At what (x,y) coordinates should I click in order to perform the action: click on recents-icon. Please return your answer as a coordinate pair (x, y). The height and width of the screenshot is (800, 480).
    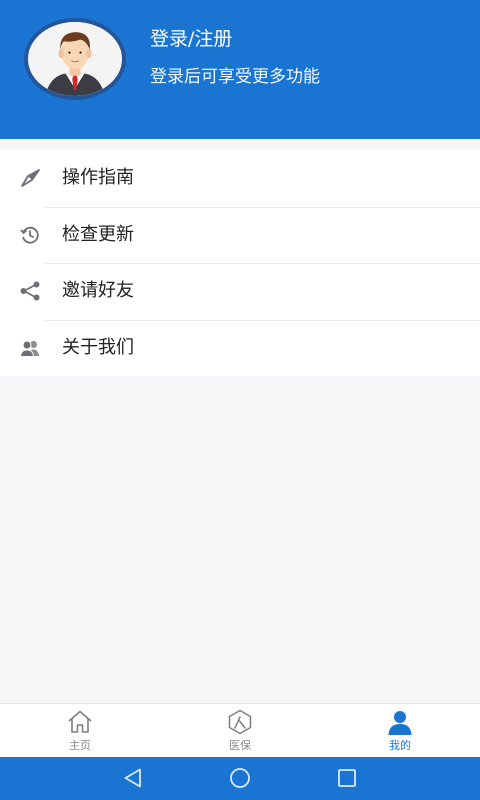
    Looking at the image, I should click on (347, 778).